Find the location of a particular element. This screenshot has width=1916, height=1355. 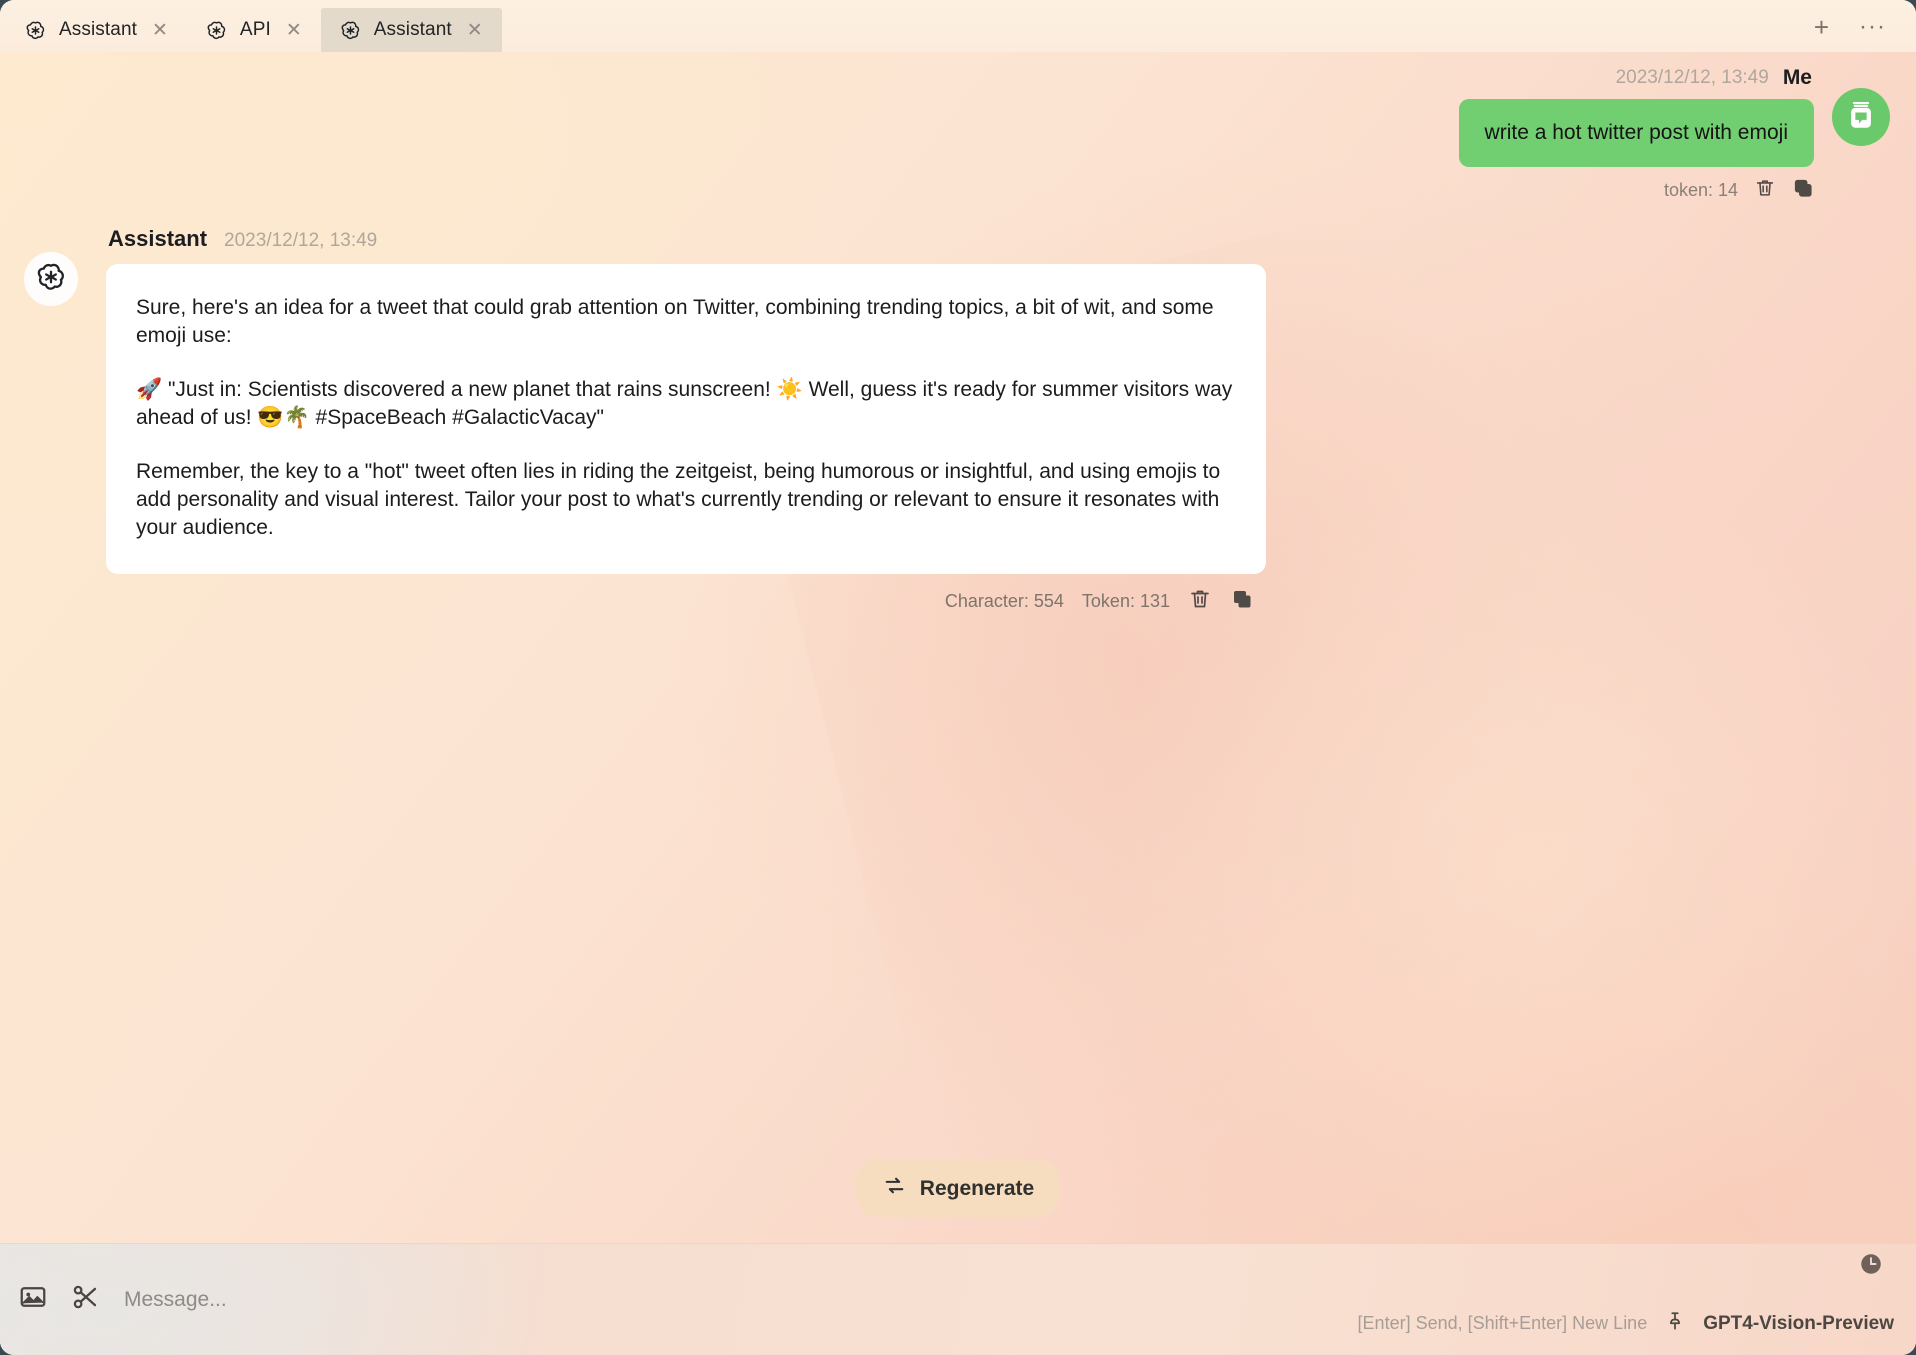

token-count: token: 14 is located at coordinates (1700, 190).